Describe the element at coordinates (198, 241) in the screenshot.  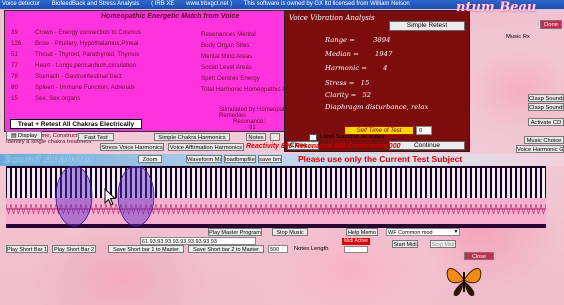
I see `frequency-sequence-field: 61.93.93.93.93.93.93.93.93.93` at that location.